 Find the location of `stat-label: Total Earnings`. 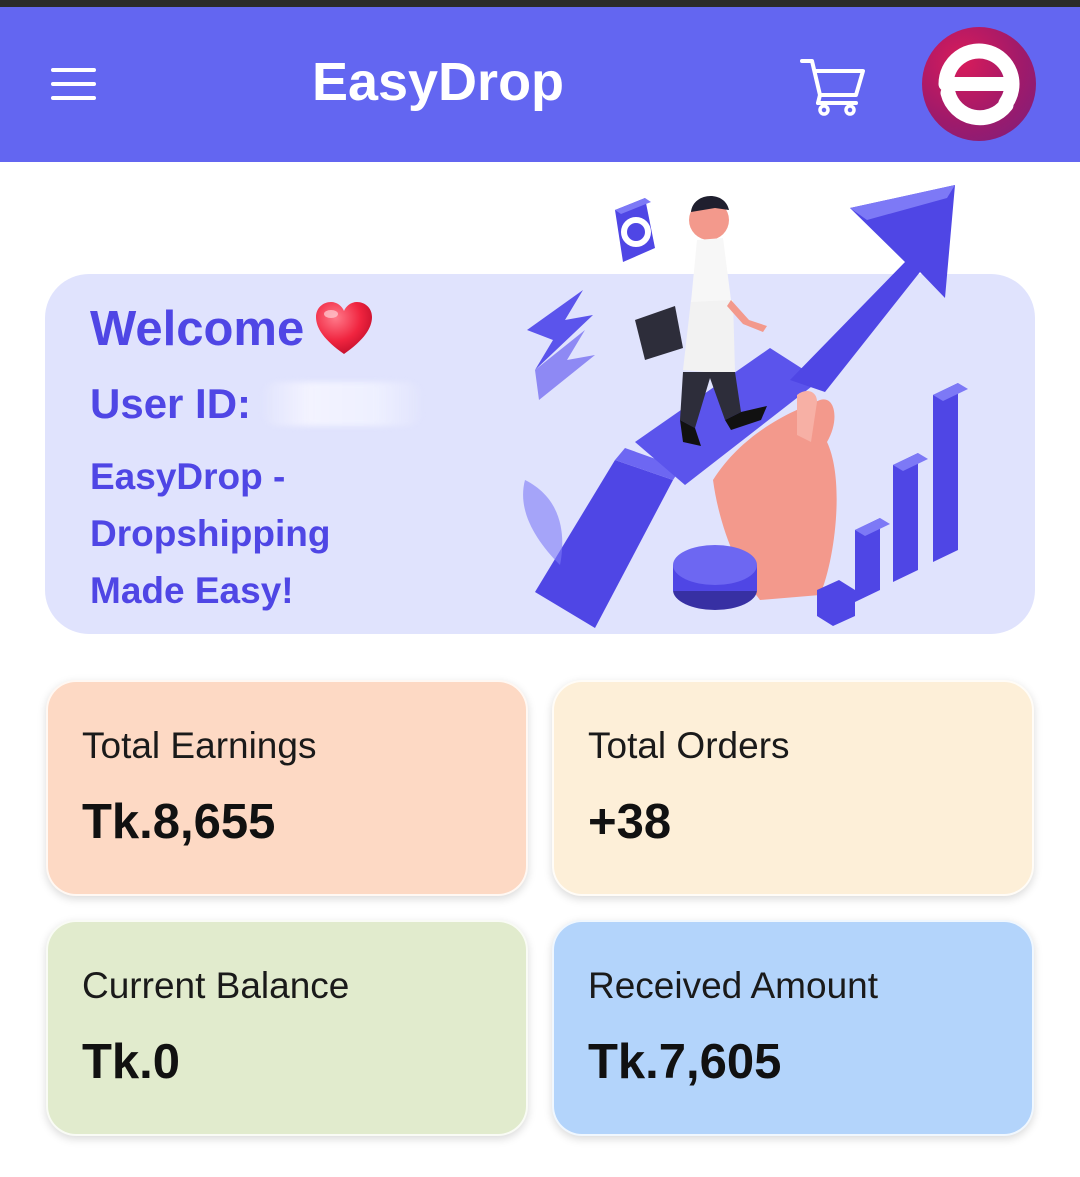

stat-label: Total Earnings is located at coordinates (199, 745).